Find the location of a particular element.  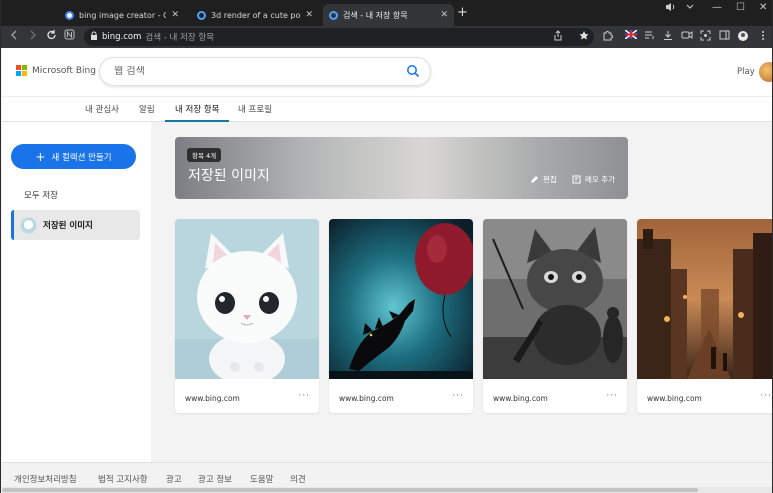

tab-title: 3d render of a cute polar ca is located at coordinates (256, 15).